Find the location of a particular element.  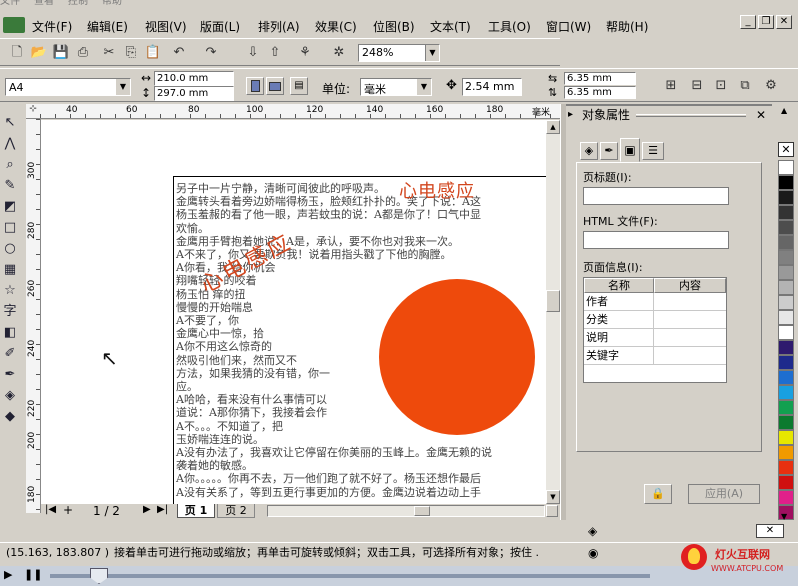

interactive-fill-icon: ◆ is located at coordinates (10, 416).